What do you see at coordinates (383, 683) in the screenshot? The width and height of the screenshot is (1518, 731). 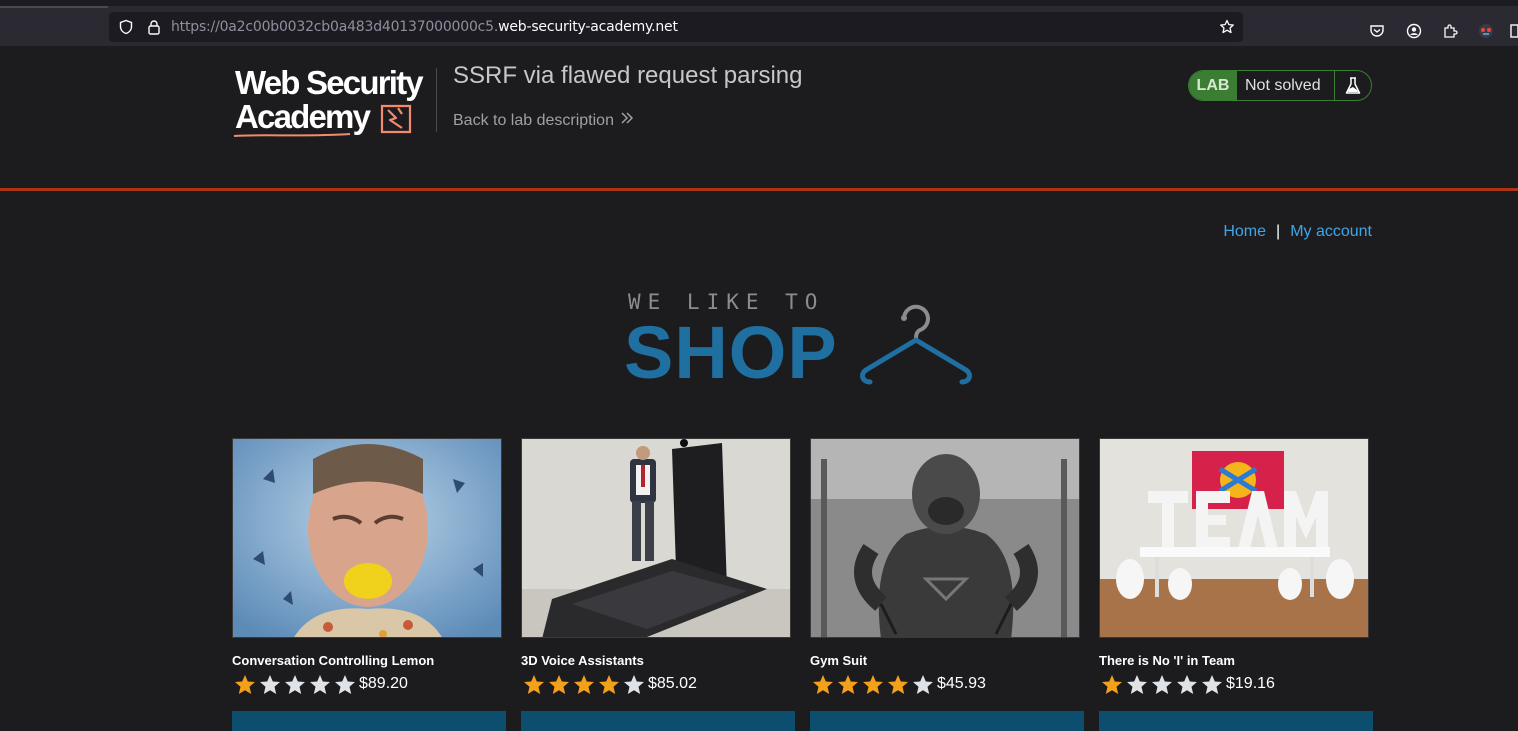 I see `product-price: $89.20` at bounding box center [383, 683].